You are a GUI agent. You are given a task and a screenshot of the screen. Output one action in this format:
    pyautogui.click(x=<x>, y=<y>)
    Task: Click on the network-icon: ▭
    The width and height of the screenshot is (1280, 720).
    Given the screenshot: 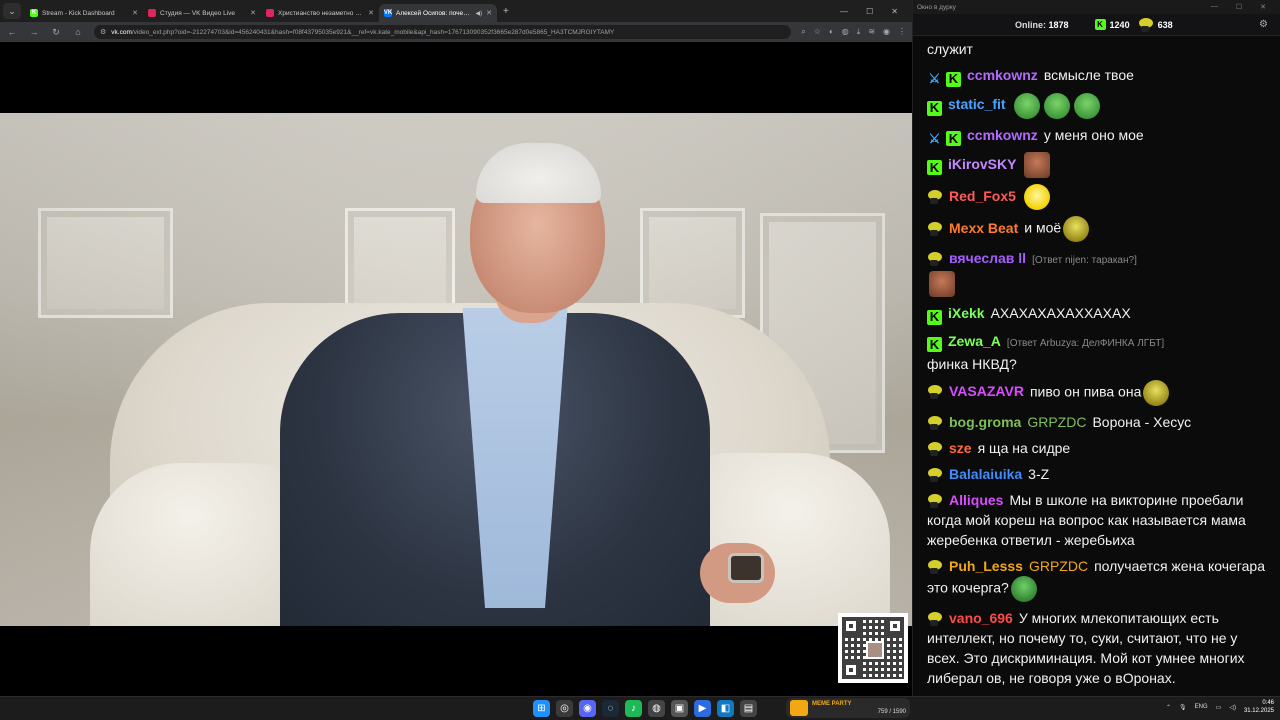 What is the action you would take?
    pyautogui.click(x=1219, y=707)
    